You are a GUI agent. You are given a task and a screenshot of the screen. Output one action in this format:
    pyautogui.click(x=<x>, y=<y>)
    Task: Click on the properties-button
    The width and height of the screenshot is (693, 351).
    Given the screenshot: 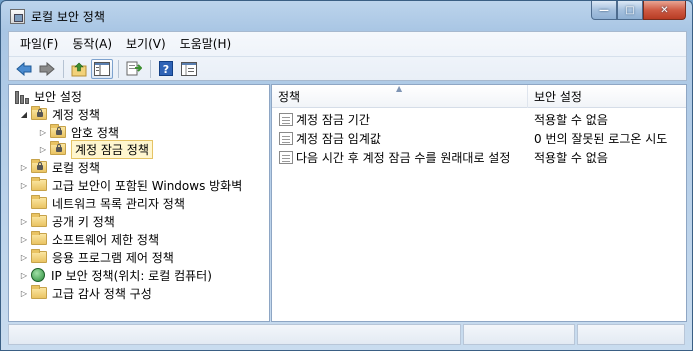 What is the action you would take?
    pyautogui.click(x=189, y=69)
    